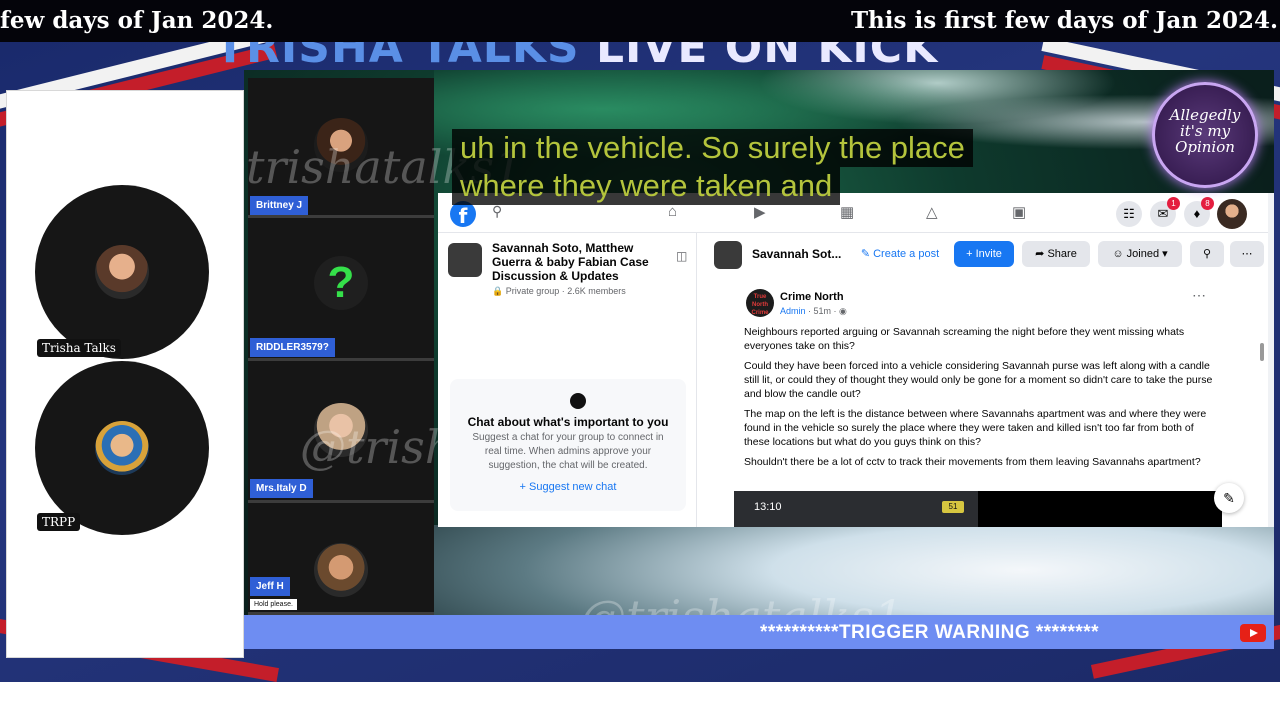 This screenshot has width=1280, height=720. What do you see at coordinates (1247, 254) in the screenshot?
I see `more-options-button: ⋯` at bounding box center [1247, 254].